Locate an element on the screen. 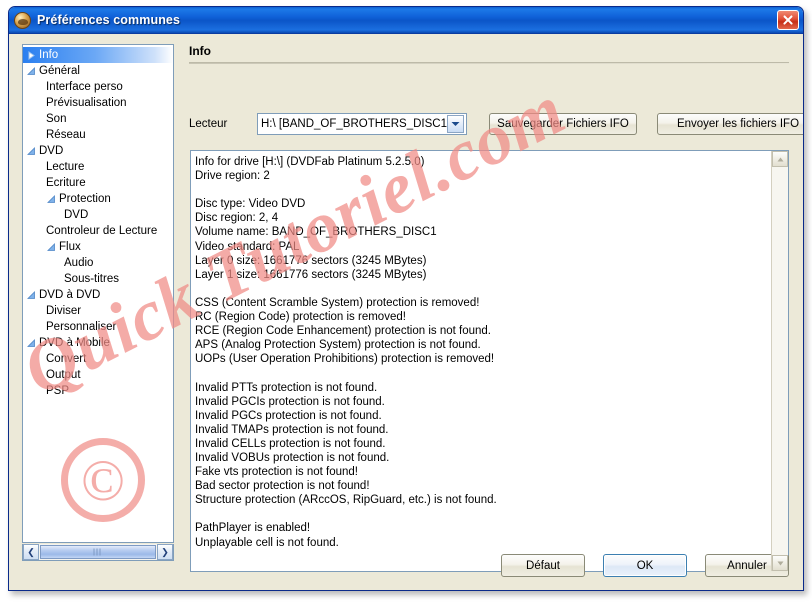 The image size is (812, 607). sidebar-item-label: Prévisualisation is located at coordinates (86, 103).